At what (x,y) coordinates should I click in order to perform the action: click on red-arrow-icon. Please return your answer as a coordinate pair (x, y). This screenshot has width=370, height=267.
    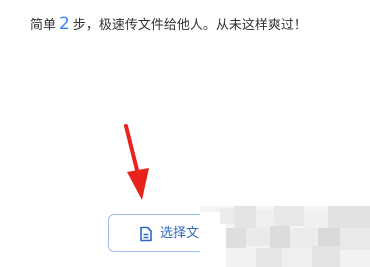
    Looking at the image, I should click on (136, 162).